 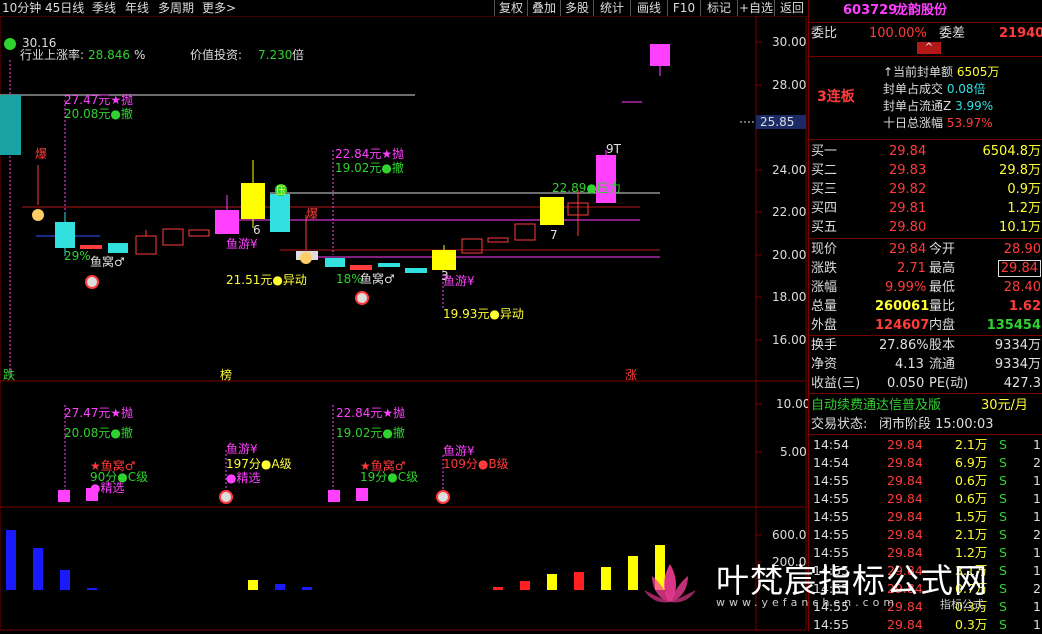 What do you see at coordinates (824, 249) in the screenshot?
I see `stat-label: 现价` at bounding box center [824, 249].